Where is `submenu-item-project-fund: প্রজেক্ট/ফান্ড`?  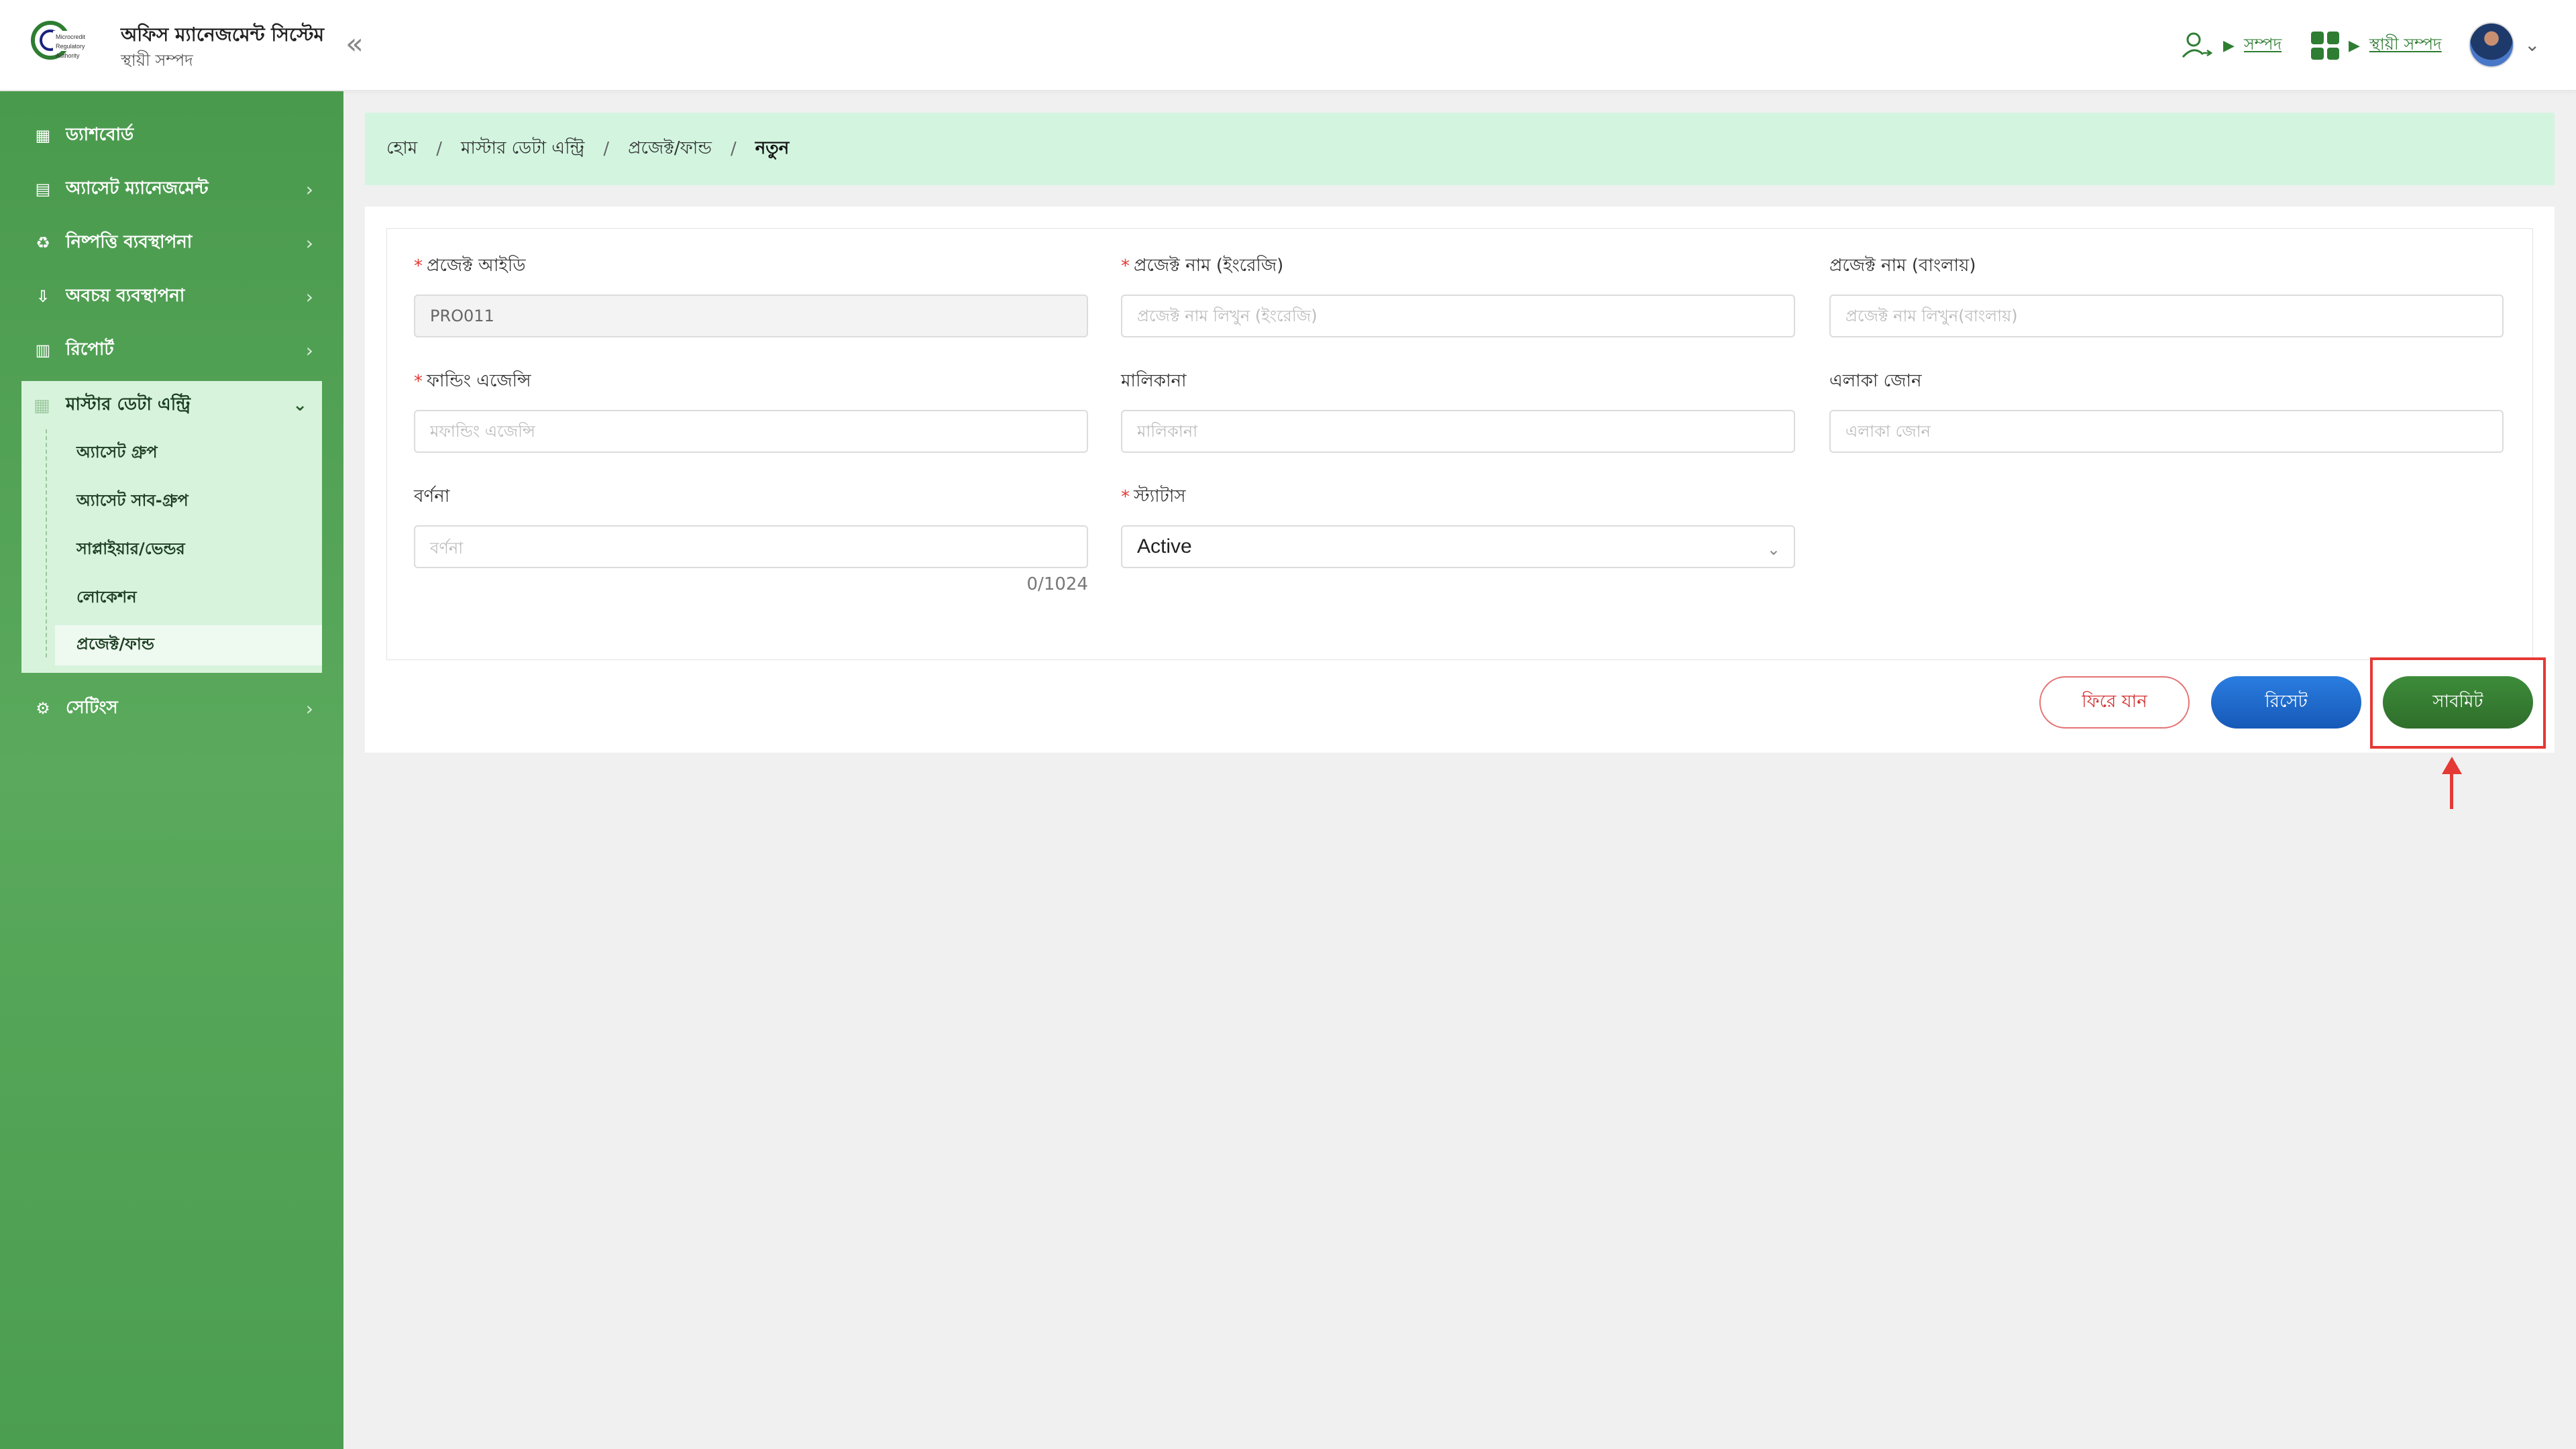
submenu-item-project-fund: প্রজেক্ট/ফান্ড is located at coordinates (188, 645).